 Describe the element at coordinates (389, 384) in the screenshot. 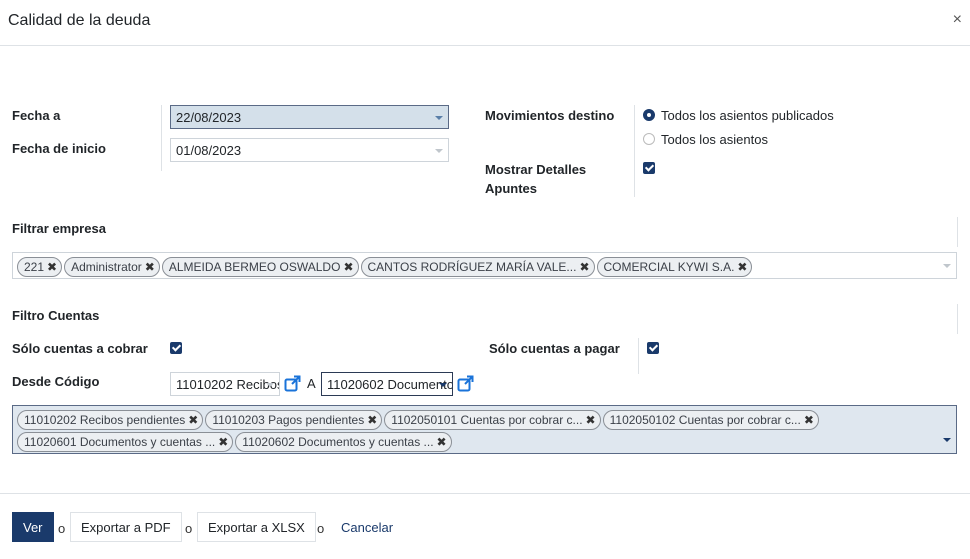

I see `to-value: 11020602 Documentos y cuentas` at that location.